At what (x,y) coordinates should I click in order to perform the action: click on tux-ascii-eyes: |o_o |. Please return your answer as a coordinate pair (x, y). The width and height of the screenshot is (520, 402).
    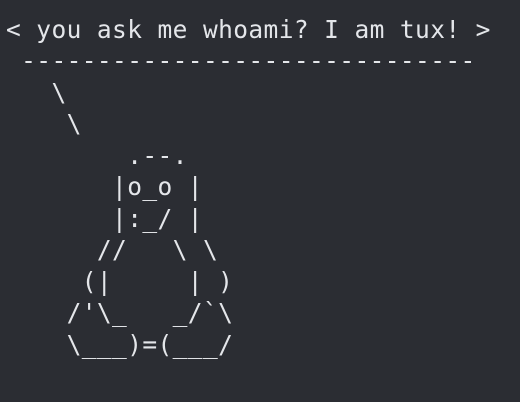
    Looking at the image, I should click on (104, 186).